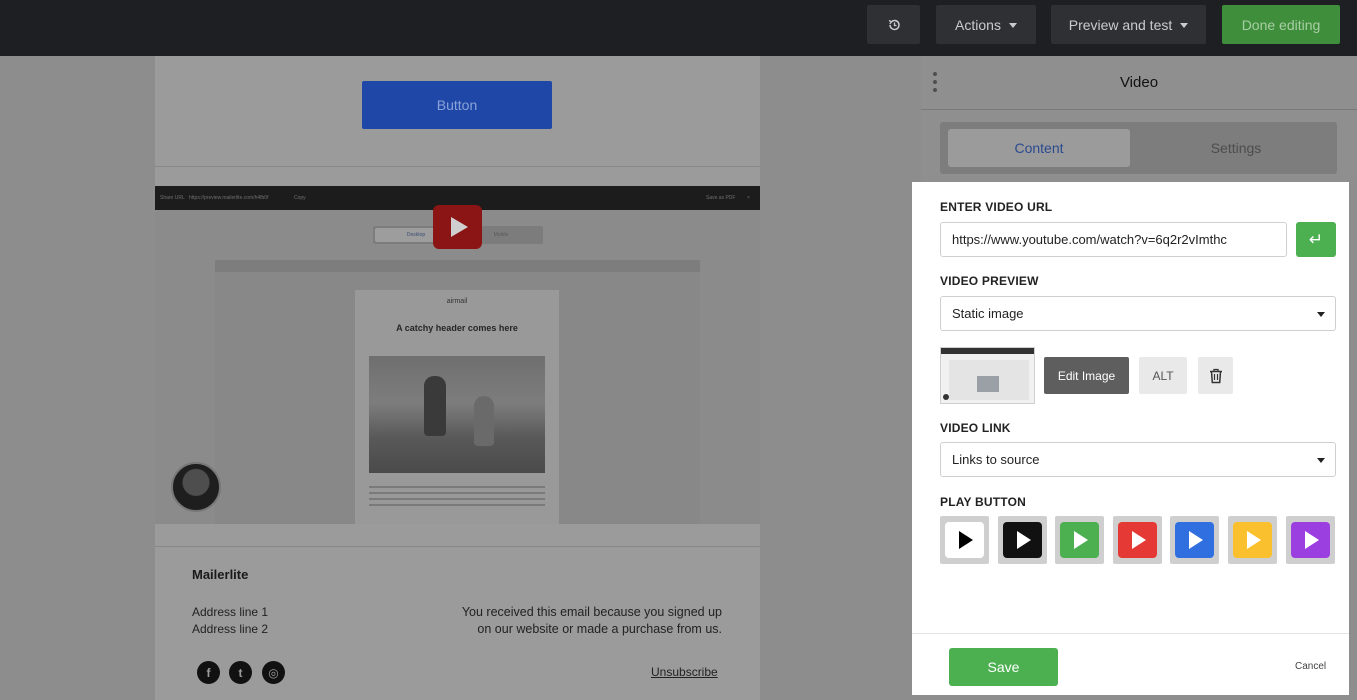 The width and height of the screenshot is (1357, 700). Describe the element at coordinates (1138, 459) in the screenshot. I see `video-link-select: Links to source` at that location.